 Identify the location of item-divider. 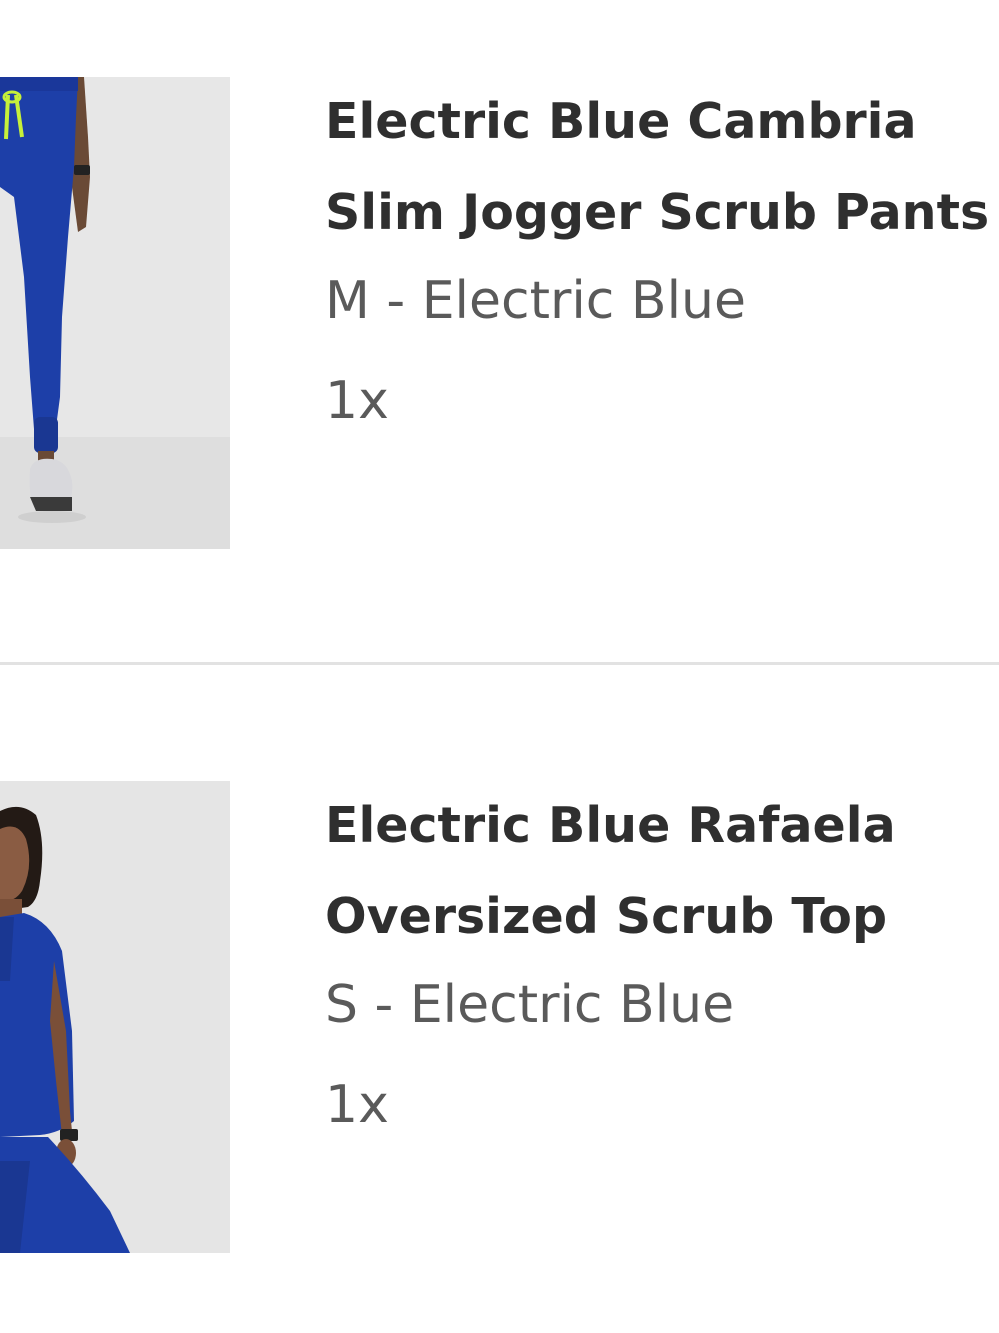
(499, 663).